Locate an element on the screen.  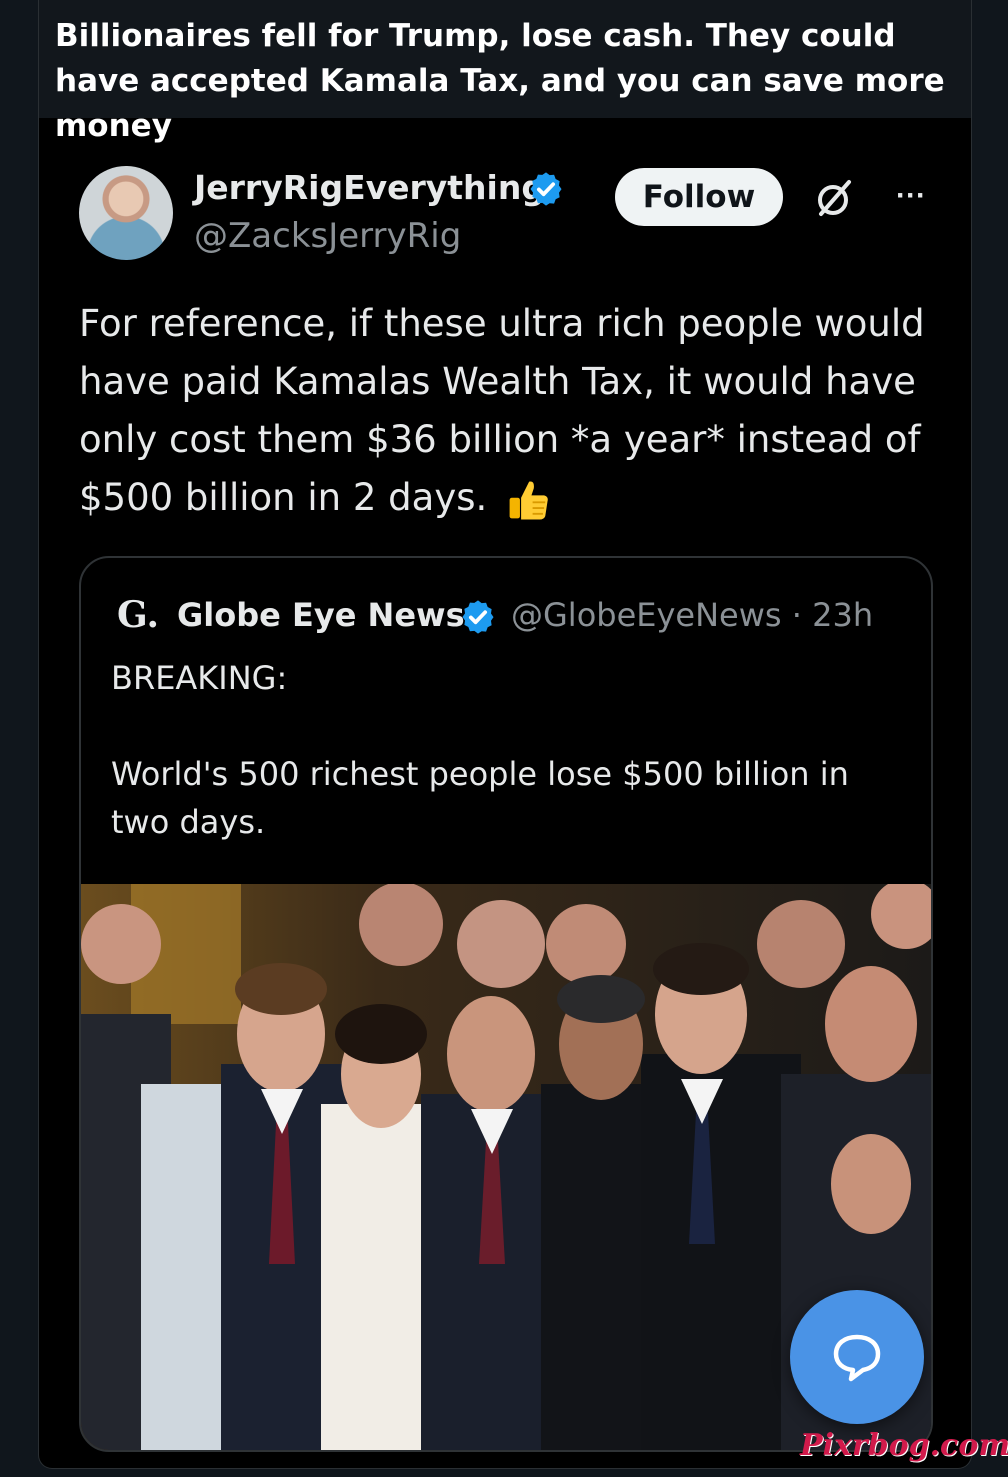
reply-button is located at coordinates (857, 1357).